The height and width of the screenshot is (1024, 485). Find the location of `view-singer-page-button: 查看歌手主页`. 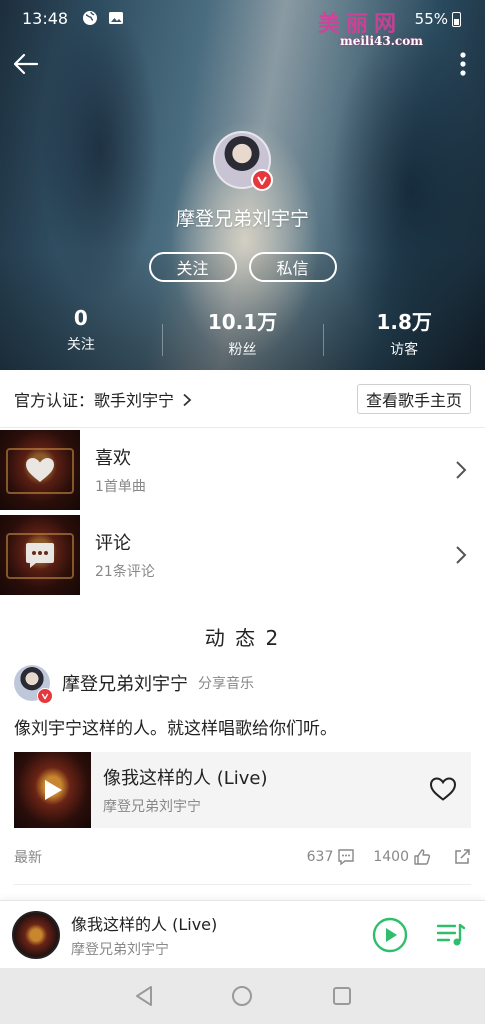

view-singer-page-button: 查看歌手主页 is located at coordinates (413, 399).